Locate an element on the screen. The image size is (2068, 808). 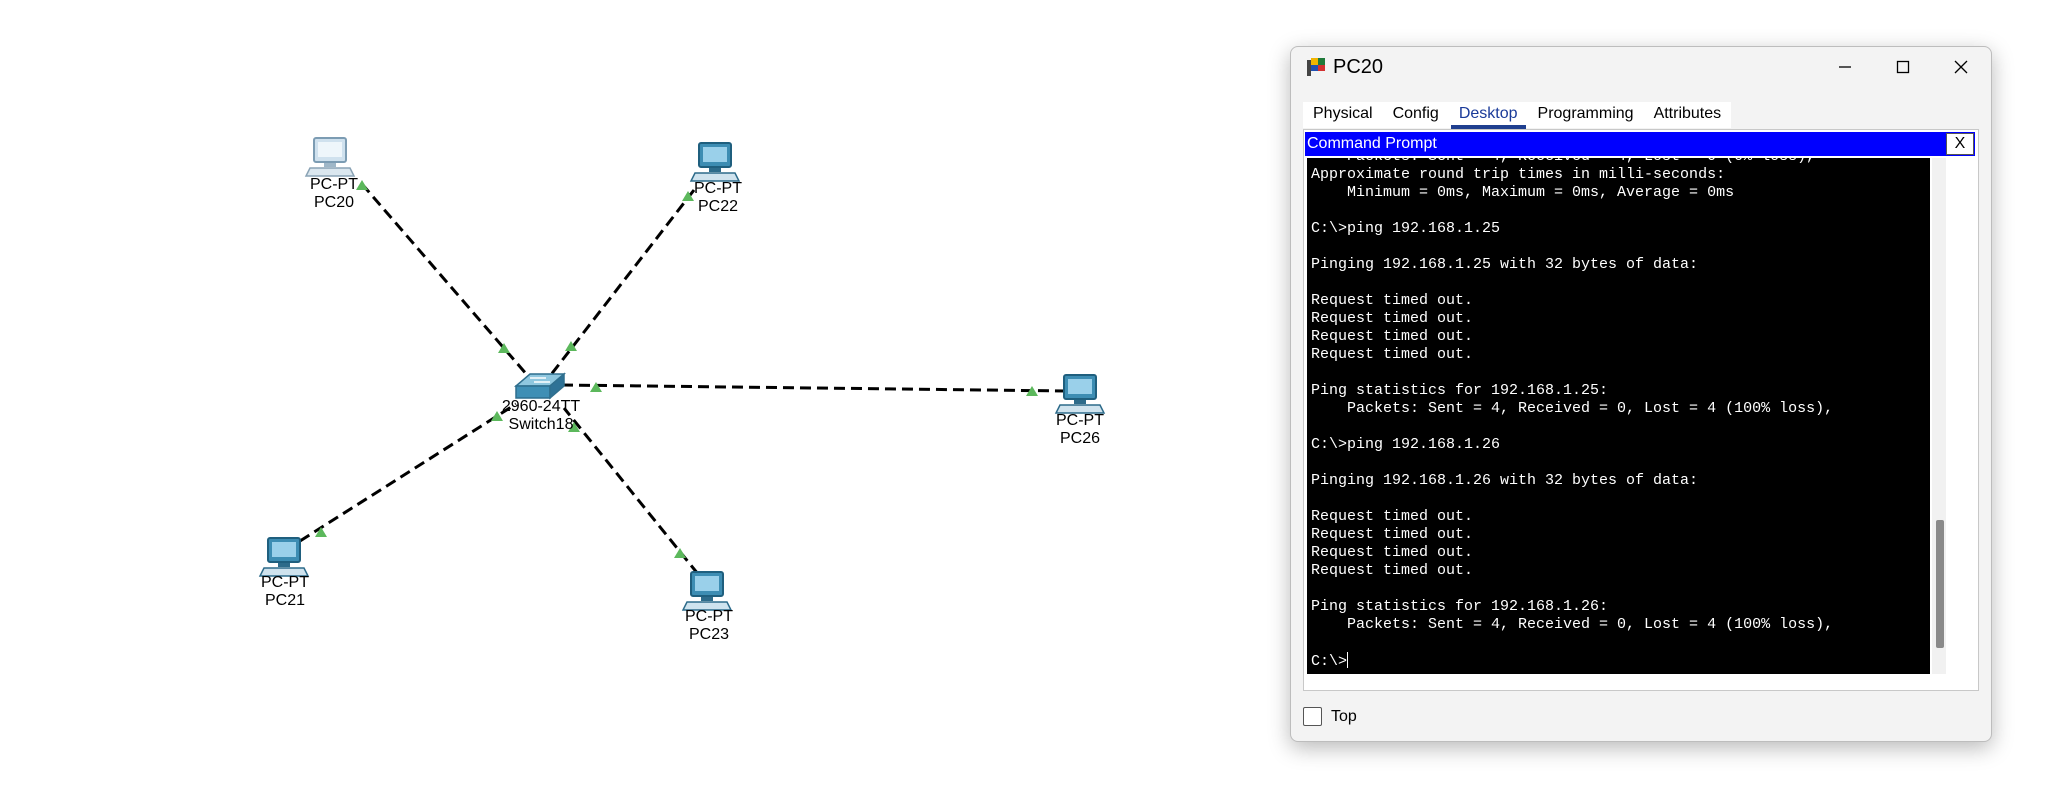
close-icon is located at coordinates (1961, 67).